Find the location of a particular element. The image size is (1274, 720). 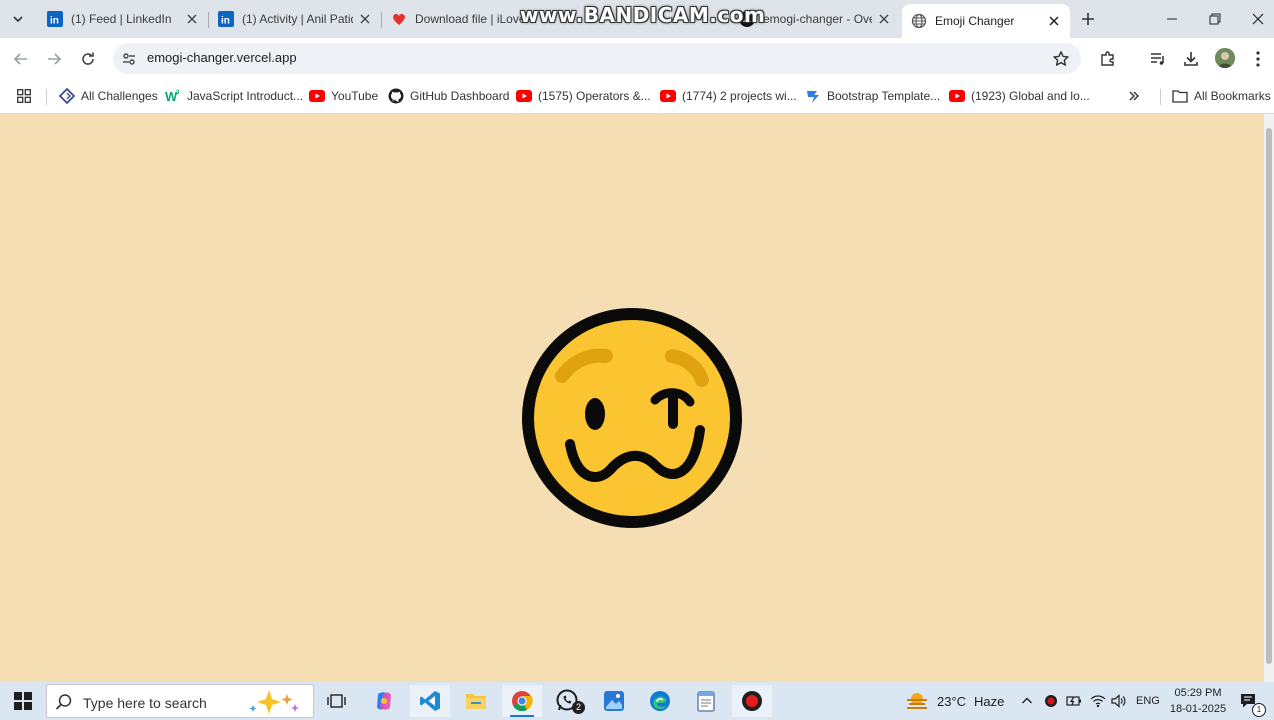

linkedin-icon: in is located at coordinates (55, 19).